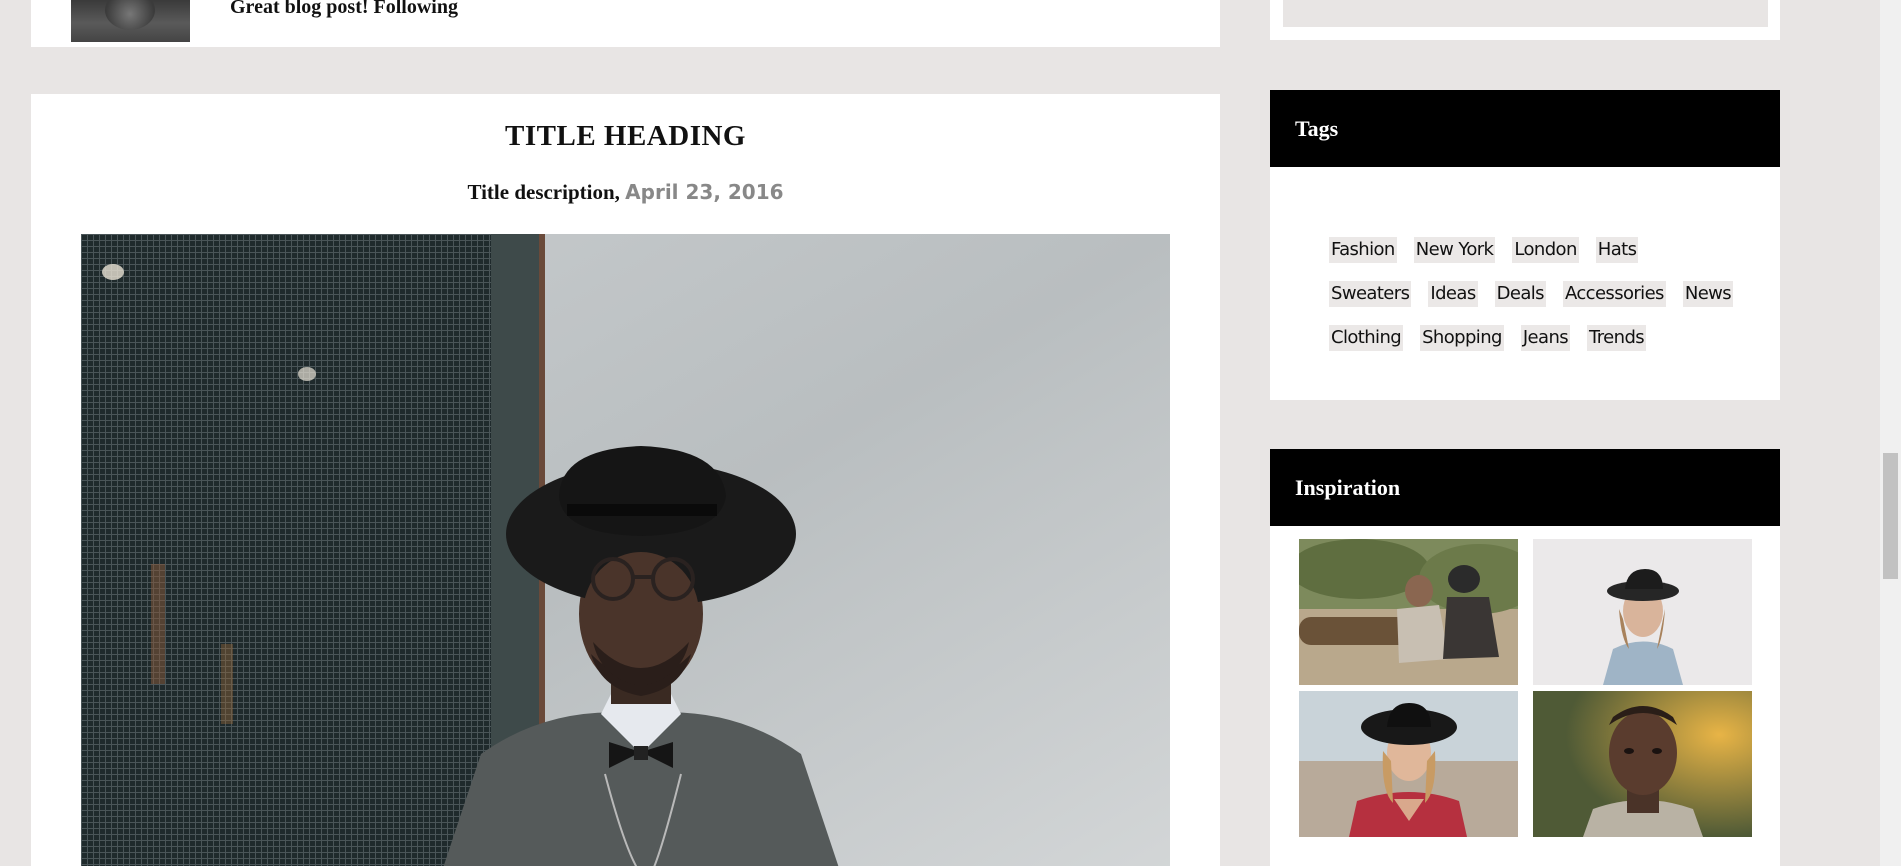 The width and height of the screenshot is (1901, 866). I want to click on tag-new-york: New York, so click(1454, 250).